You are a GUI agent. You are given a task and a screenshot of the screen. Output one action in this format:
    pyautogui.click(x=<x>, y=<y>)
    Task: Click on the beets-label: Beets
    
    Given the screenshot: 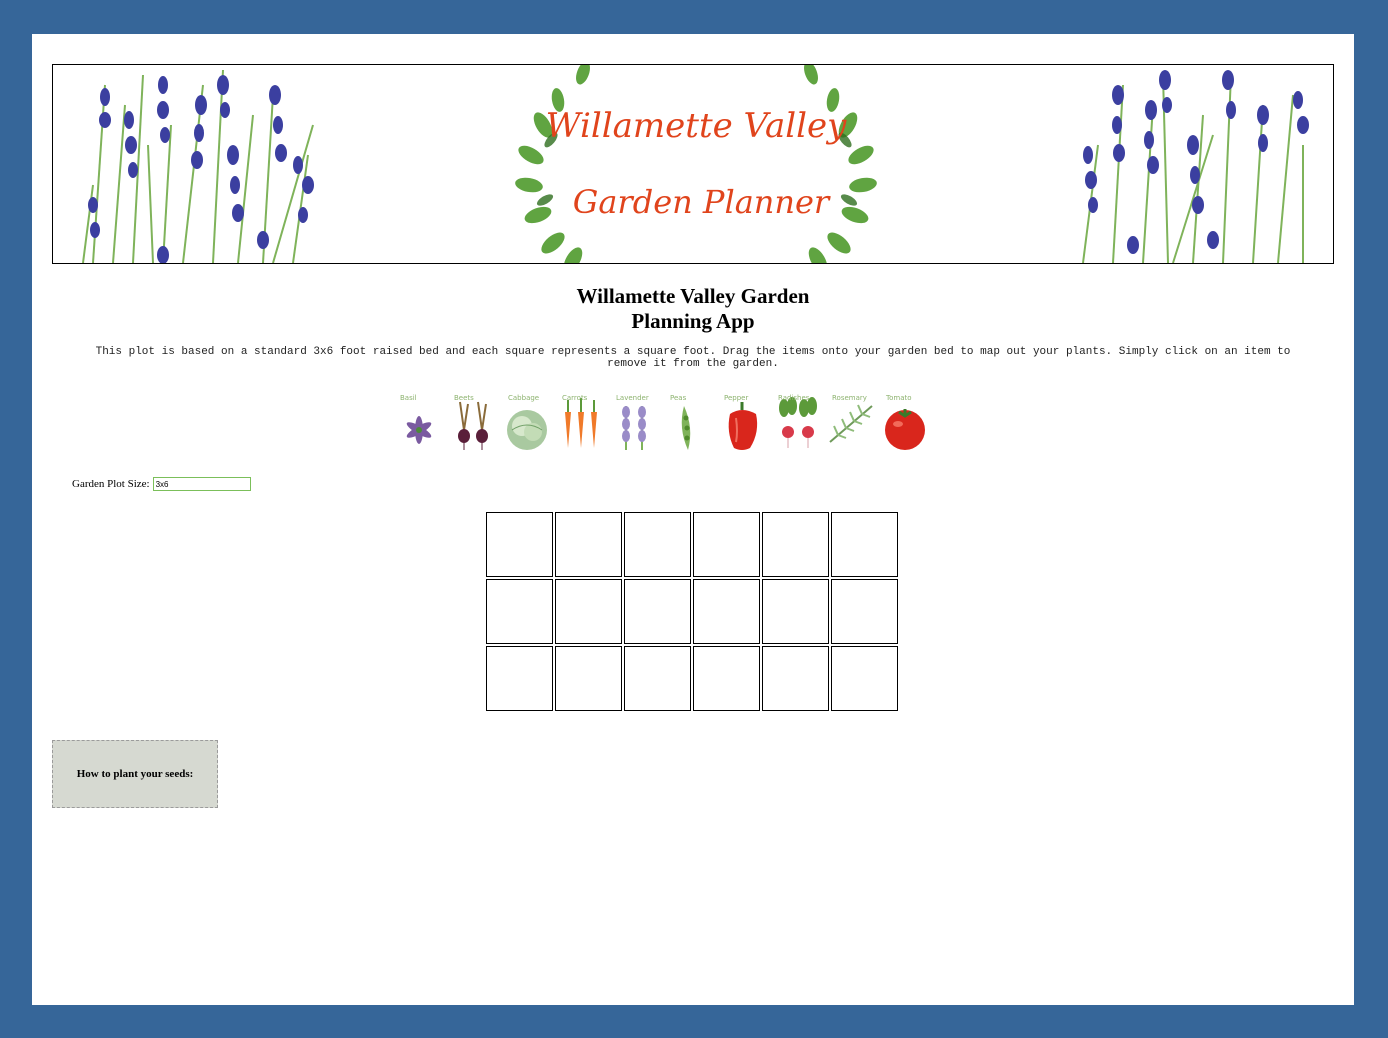 What is the action you would take?
    pyautogui.click(x=464, y=398)
    